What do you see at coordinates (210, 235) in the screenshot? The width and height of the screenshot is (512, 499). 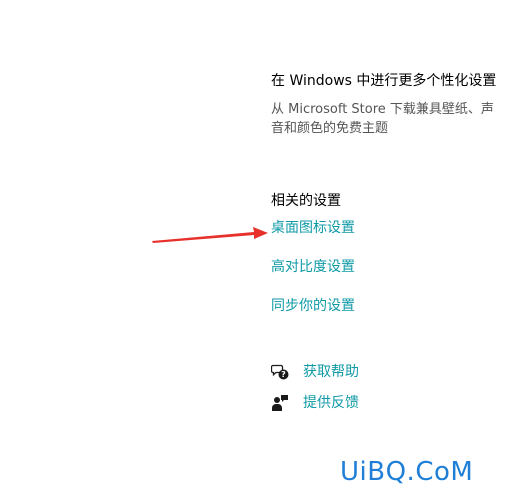 I see `red-arrow-icon` at bounding box center [210, 235].